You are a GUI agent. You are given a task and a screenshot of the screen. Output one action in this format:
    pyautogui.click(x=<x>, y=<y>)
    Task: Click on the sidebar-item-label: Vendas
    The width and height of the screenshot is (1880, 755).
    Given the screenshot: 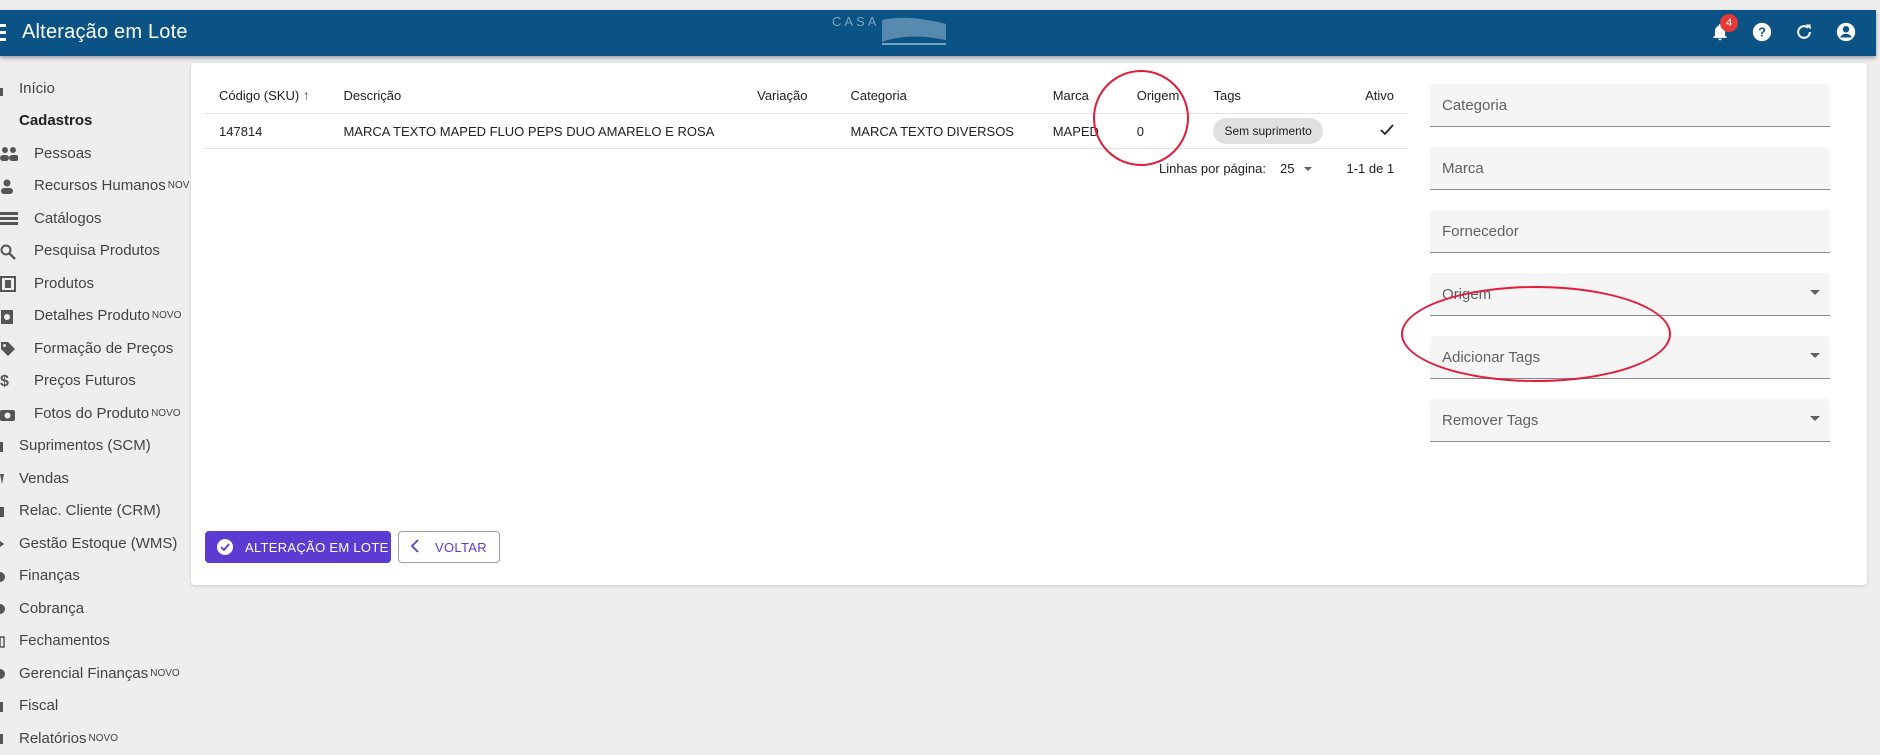 What is the action you would take?
    pyautogui.click(x=44, y=478)
    